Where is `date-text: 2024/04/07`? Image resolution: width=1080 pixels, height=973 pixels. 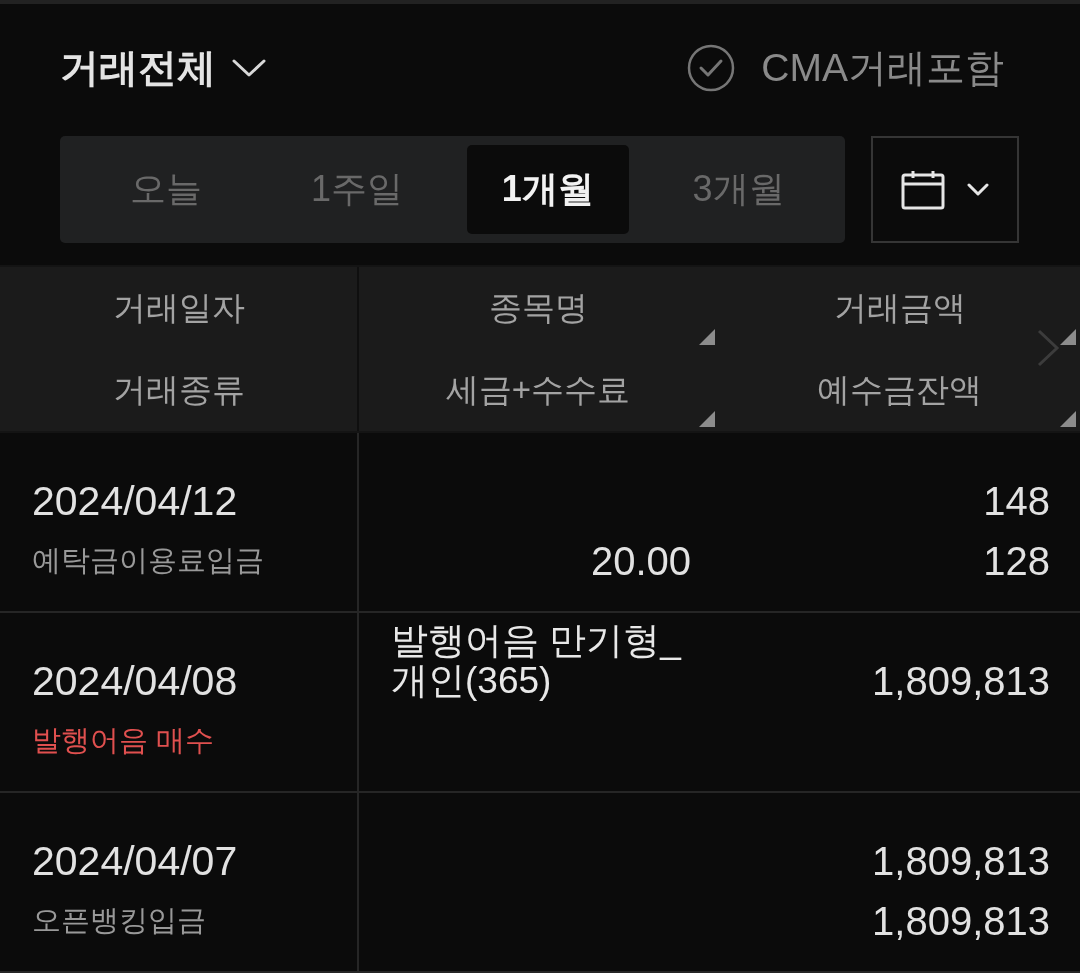
date-text: 2024/04/07 is located at coordinates (135, 861).